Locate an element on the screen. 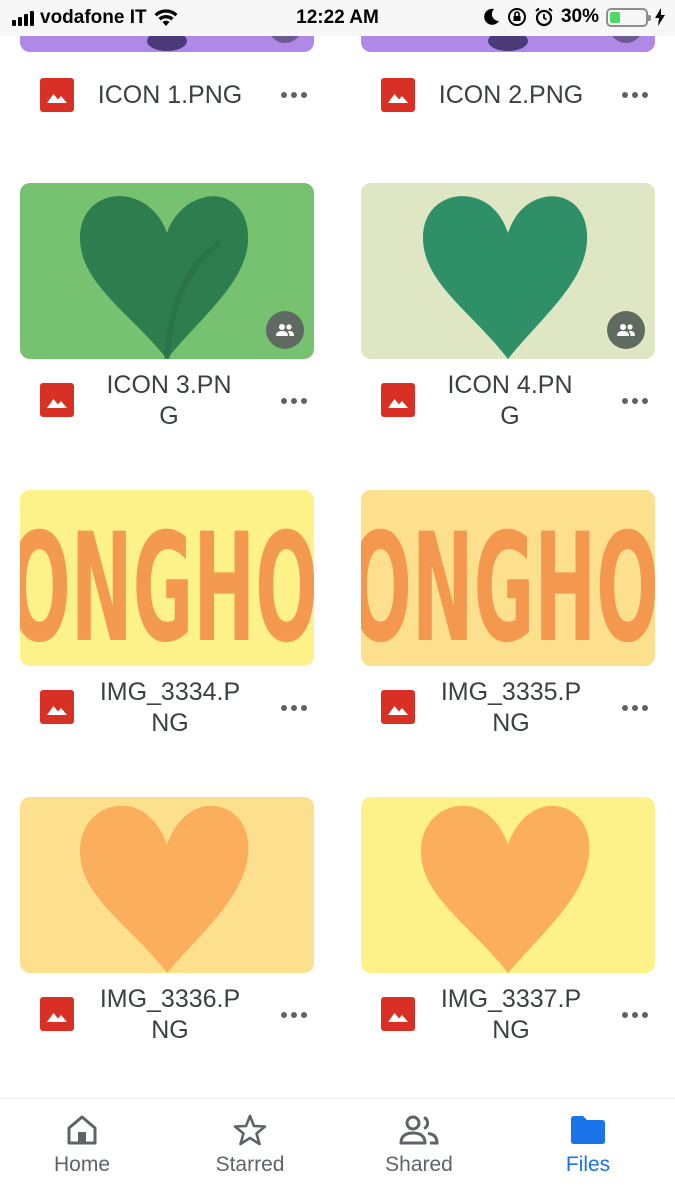  people-icon is located at coordinates (419, 1130).